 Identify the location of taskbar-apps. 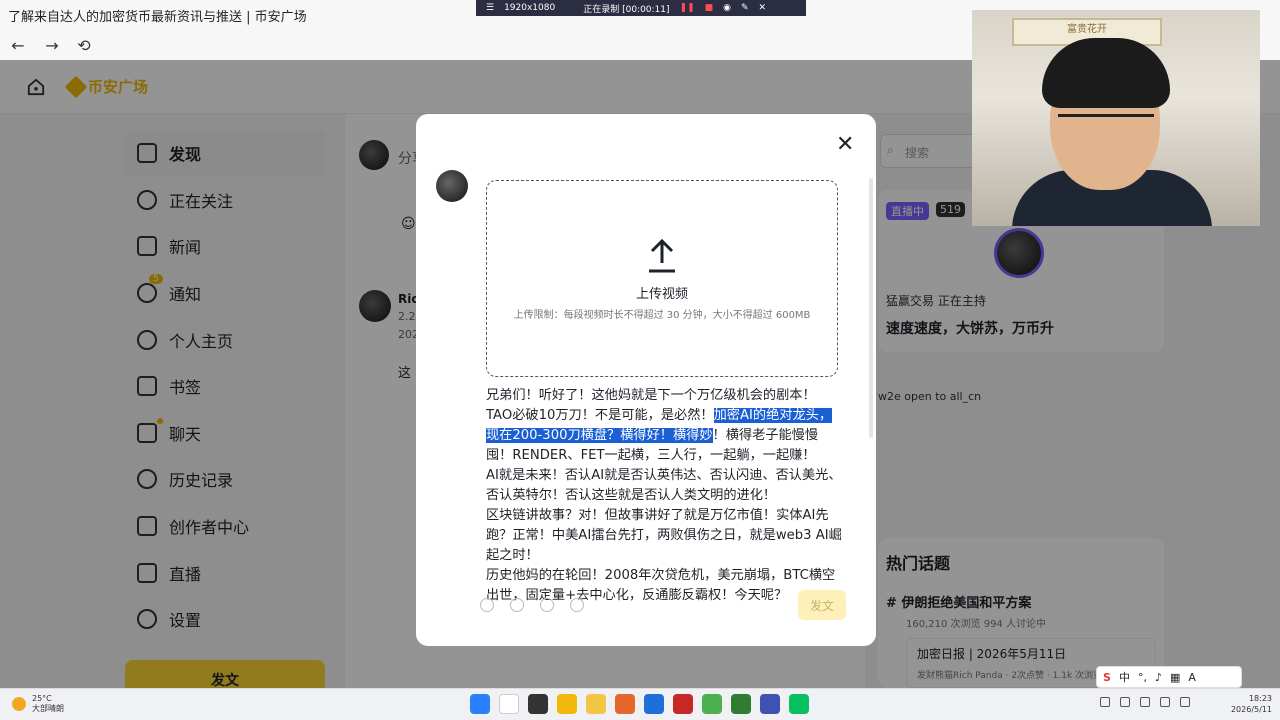
(639, 704).